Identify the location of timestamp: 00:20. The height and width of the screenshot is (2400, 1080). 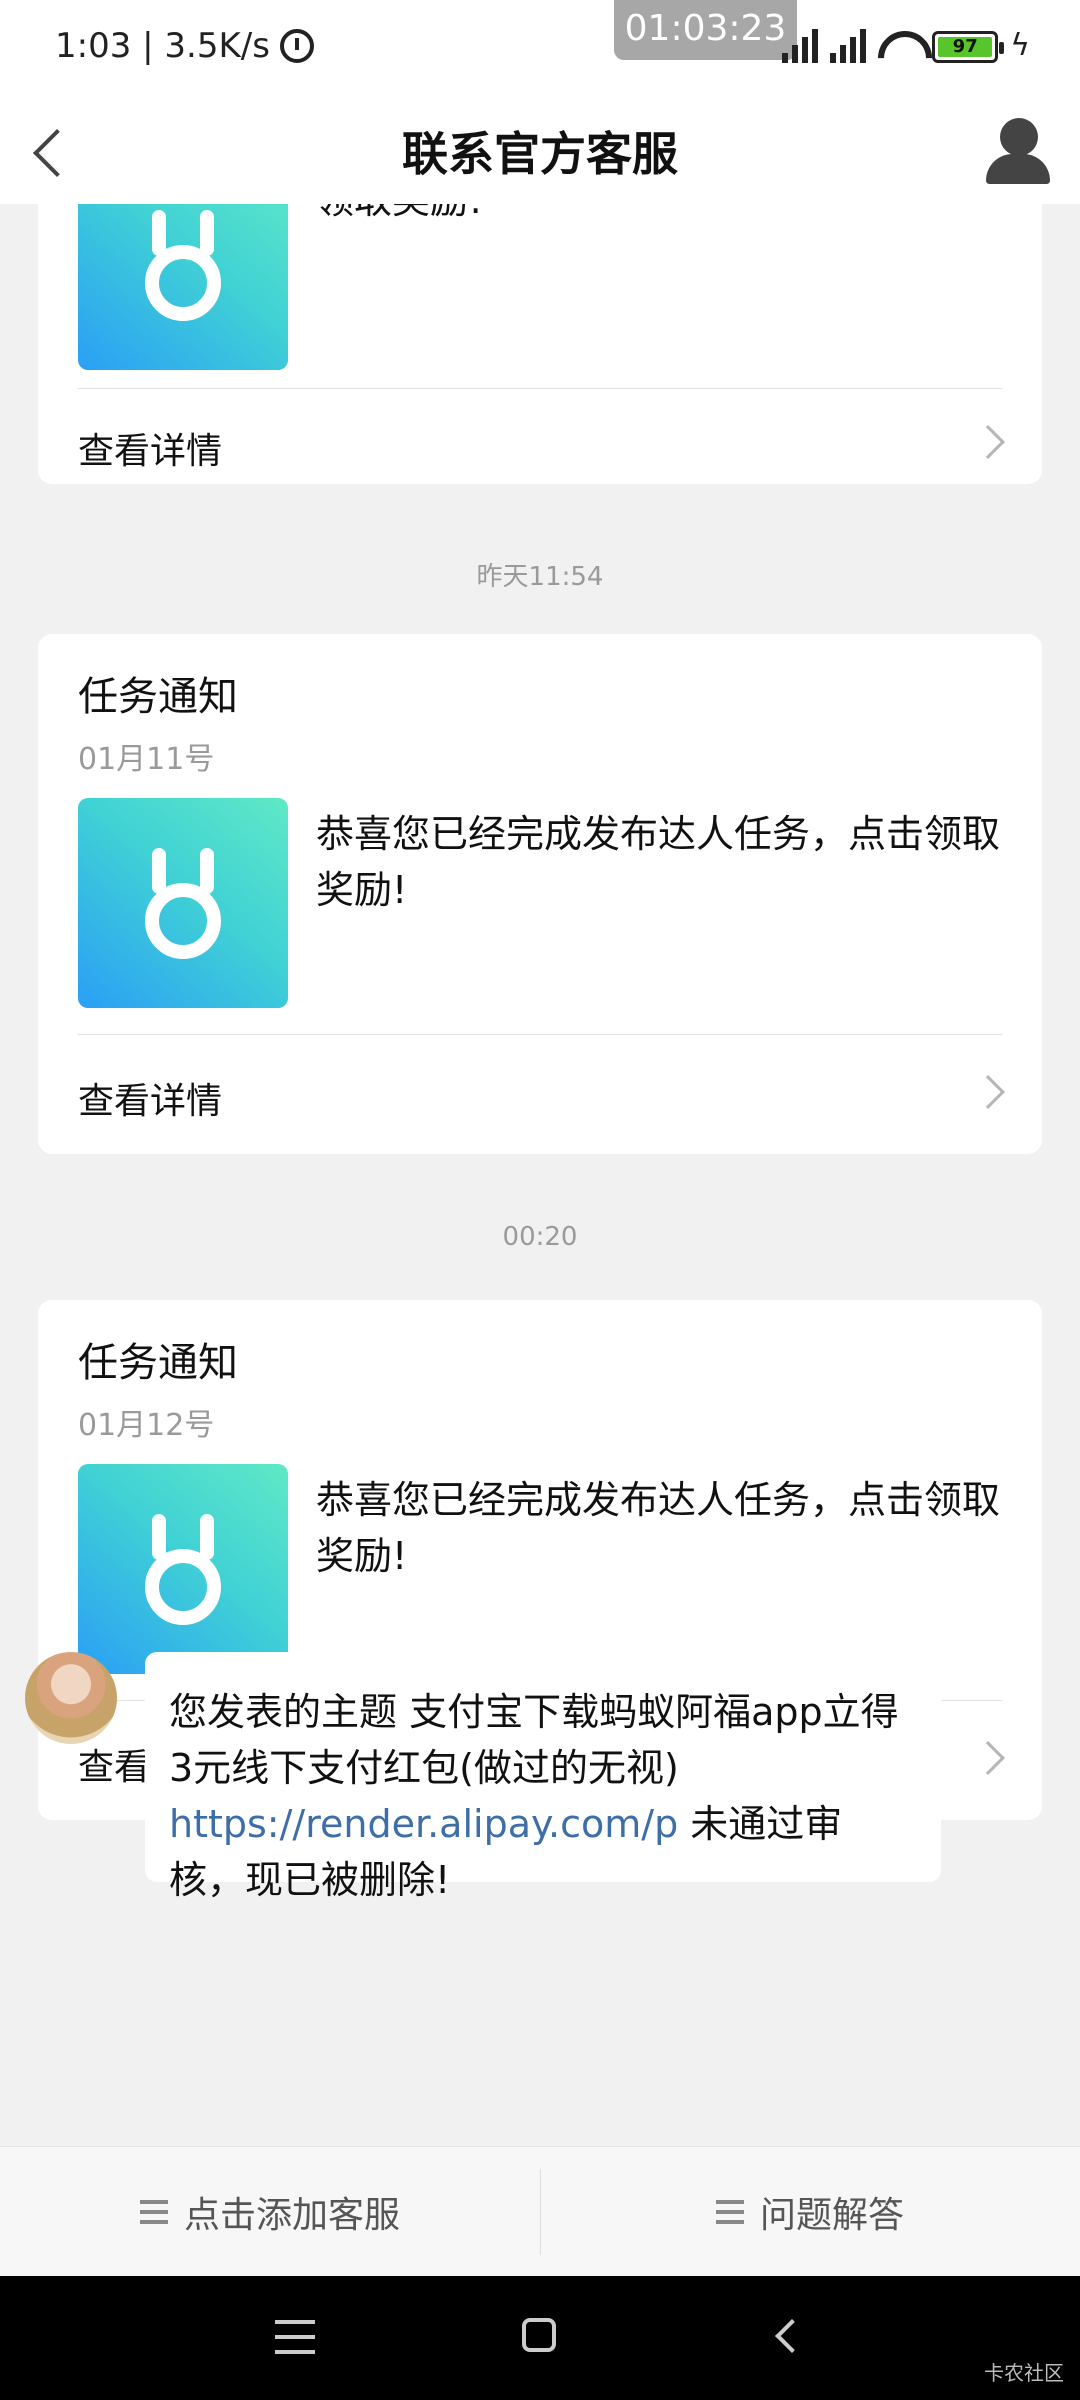
(540, 1237).